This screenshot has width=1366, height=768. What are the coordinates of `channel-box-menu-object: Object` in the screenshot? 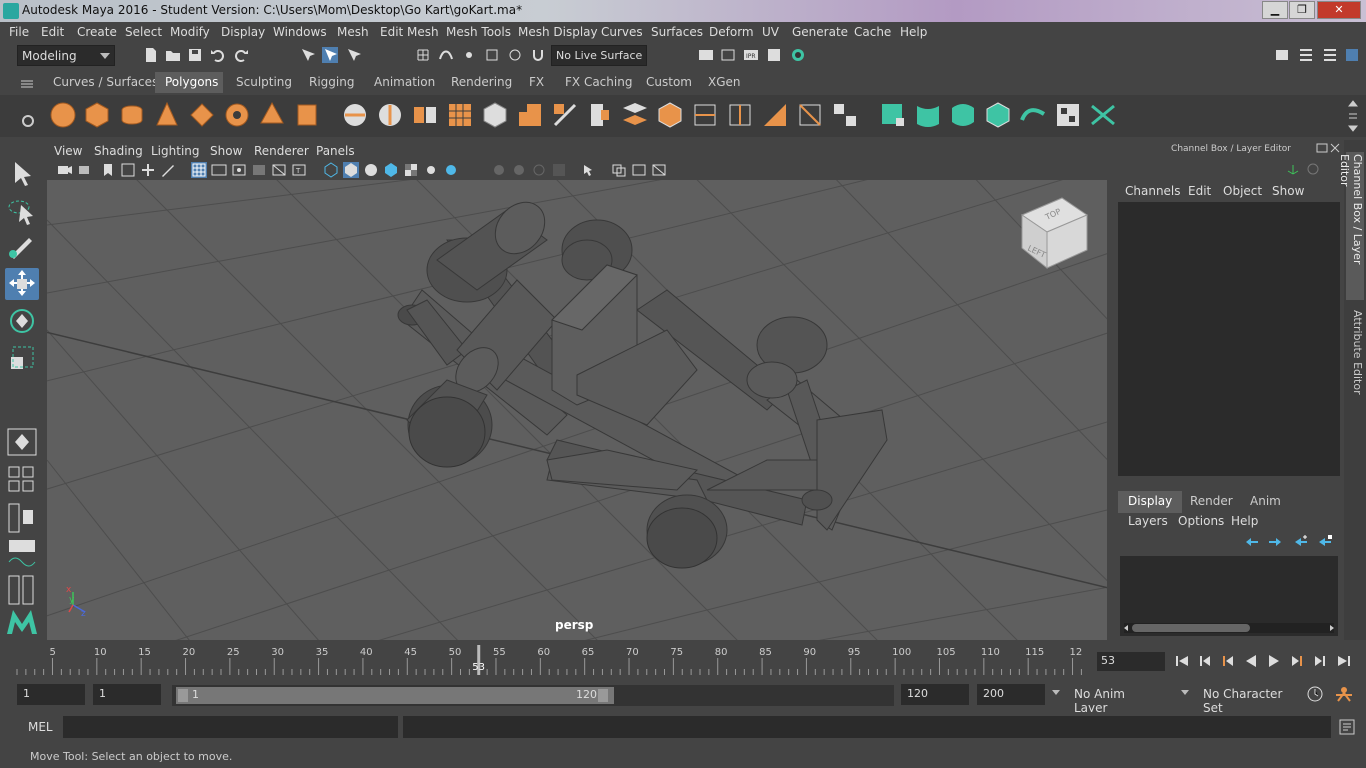 It's located at (1242, 191).